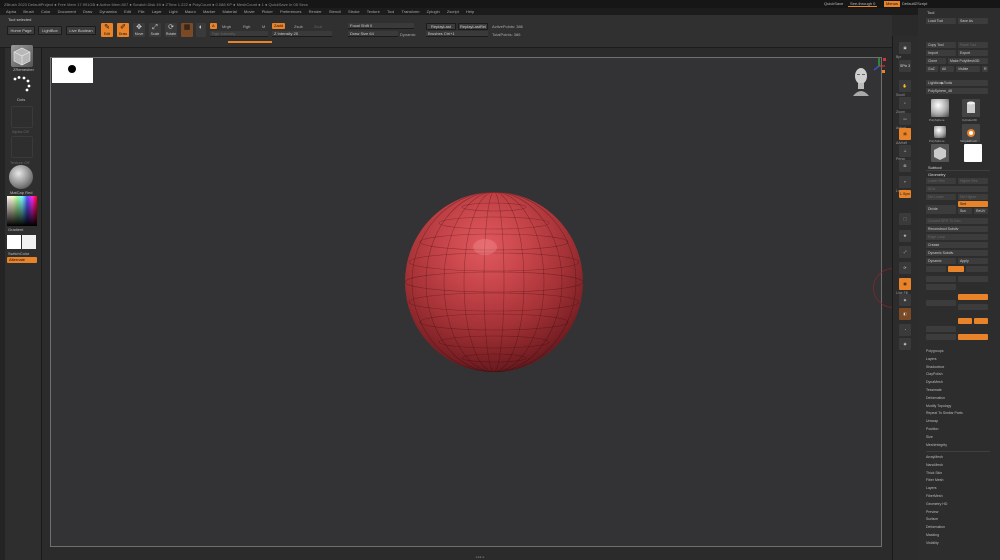 The width and height of the screenshot is (1000, 560). What do you see at coordinates (373, 34) in the screenshot?
I see `draw-size-slider: Draw Size 64` at bounding box center [373, 34].